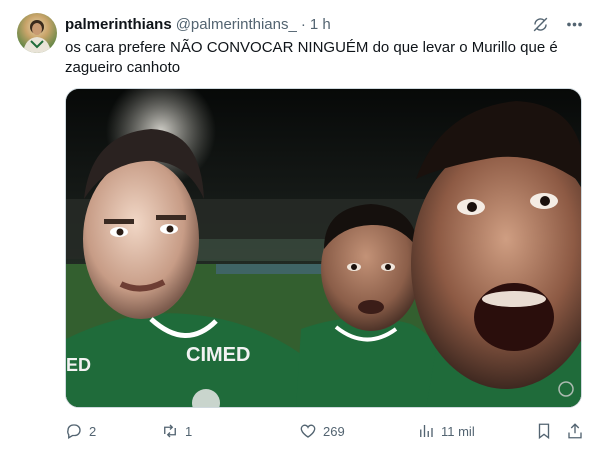 The width and height of the screenshot is (604, 450). Describe the element at coordinates (236, 24) in the screenshot. I see `user-handle: @palmerinthians_` at that location.